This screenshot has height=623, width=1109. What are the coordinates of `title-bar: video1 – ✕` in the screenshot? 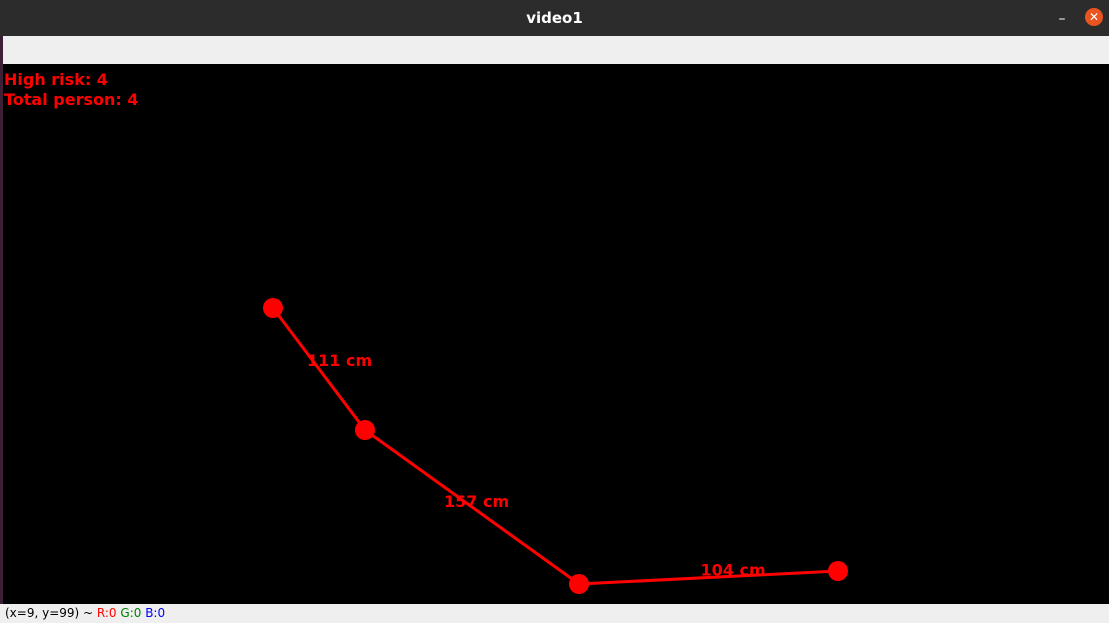 It's located at (554, 18).